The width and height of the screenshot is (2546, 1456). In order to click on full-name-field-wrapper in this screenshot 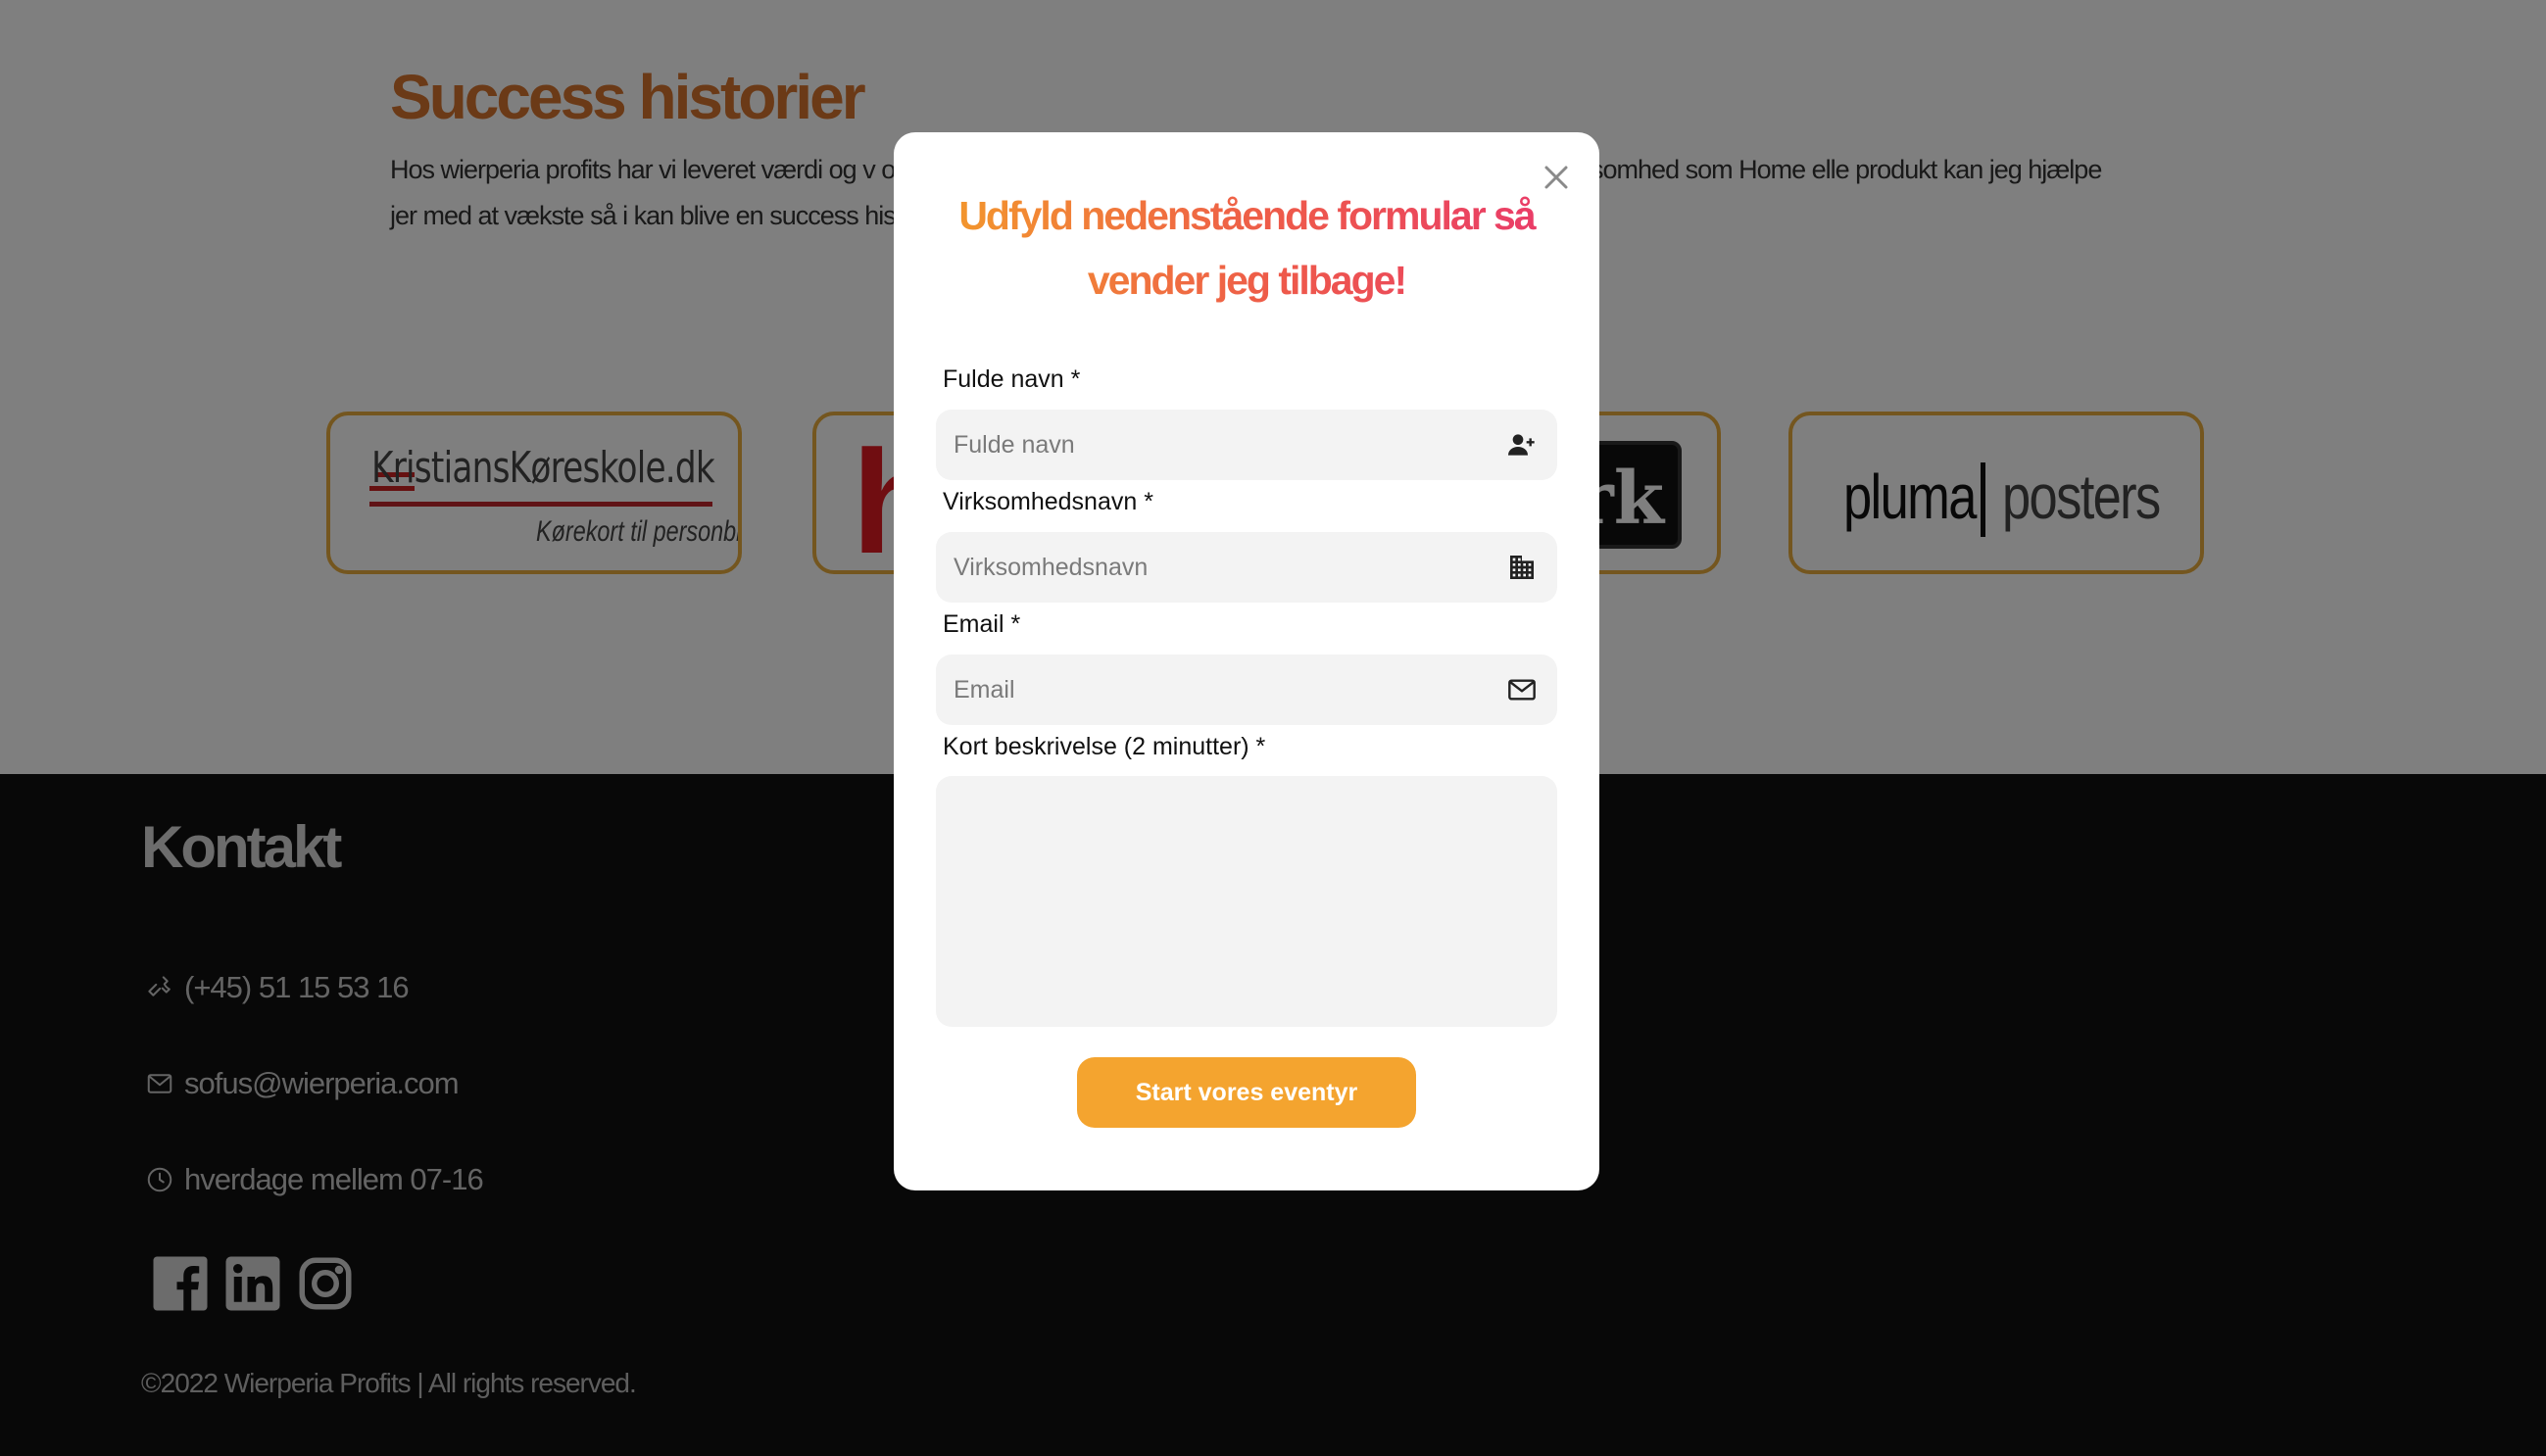, I will do `click(1246, 445)`.